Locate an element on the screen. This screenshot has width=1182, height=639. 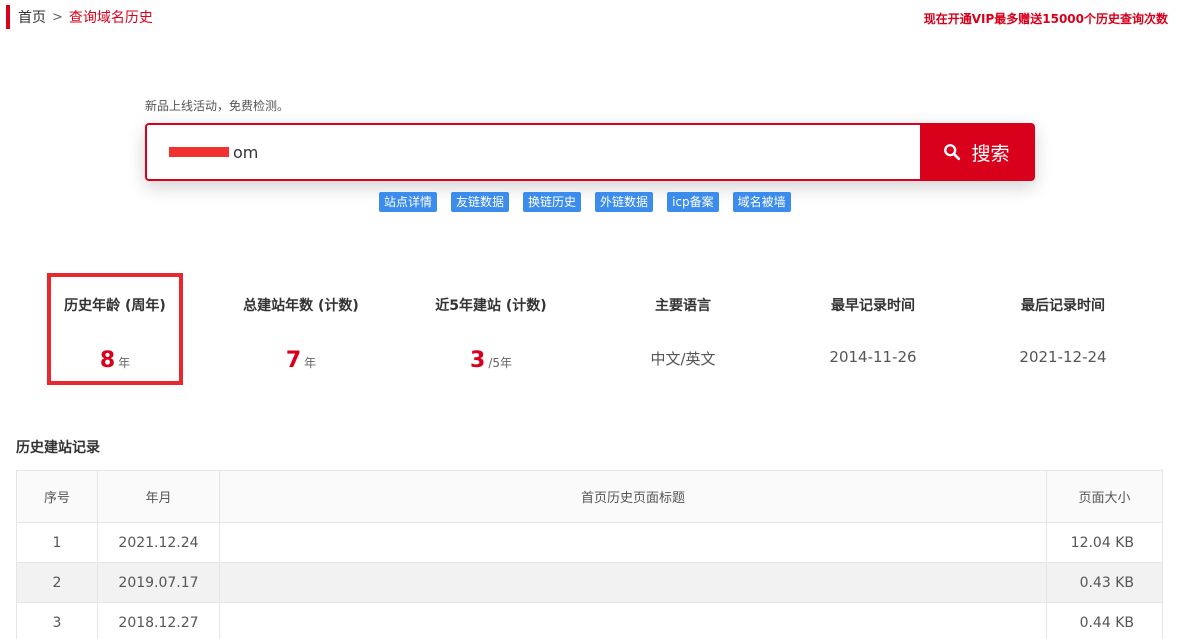
stat-label: 最早记录时间 is located at coordinates (873, 306).